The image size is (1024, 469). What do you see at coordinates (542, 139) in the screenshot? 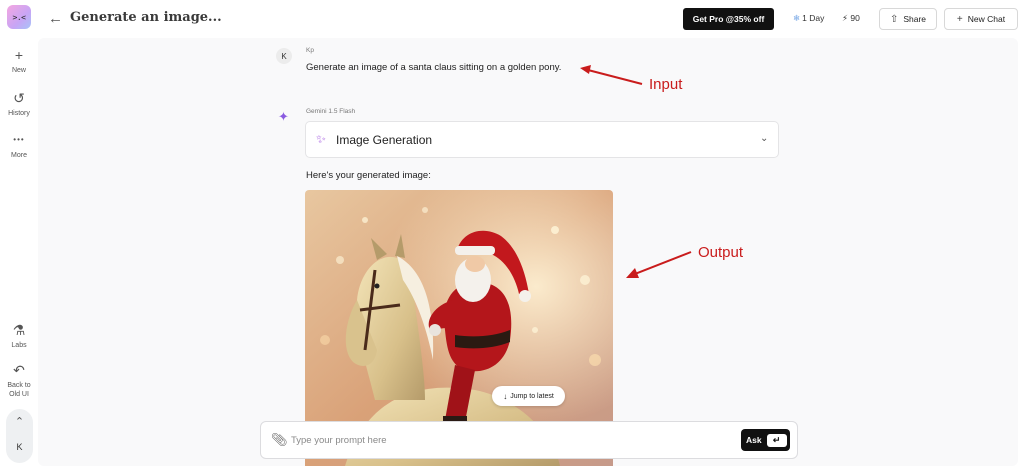
I see `image-generation-card: ✨︎ Image Generation ⌄` at bounding box center [542, 139].